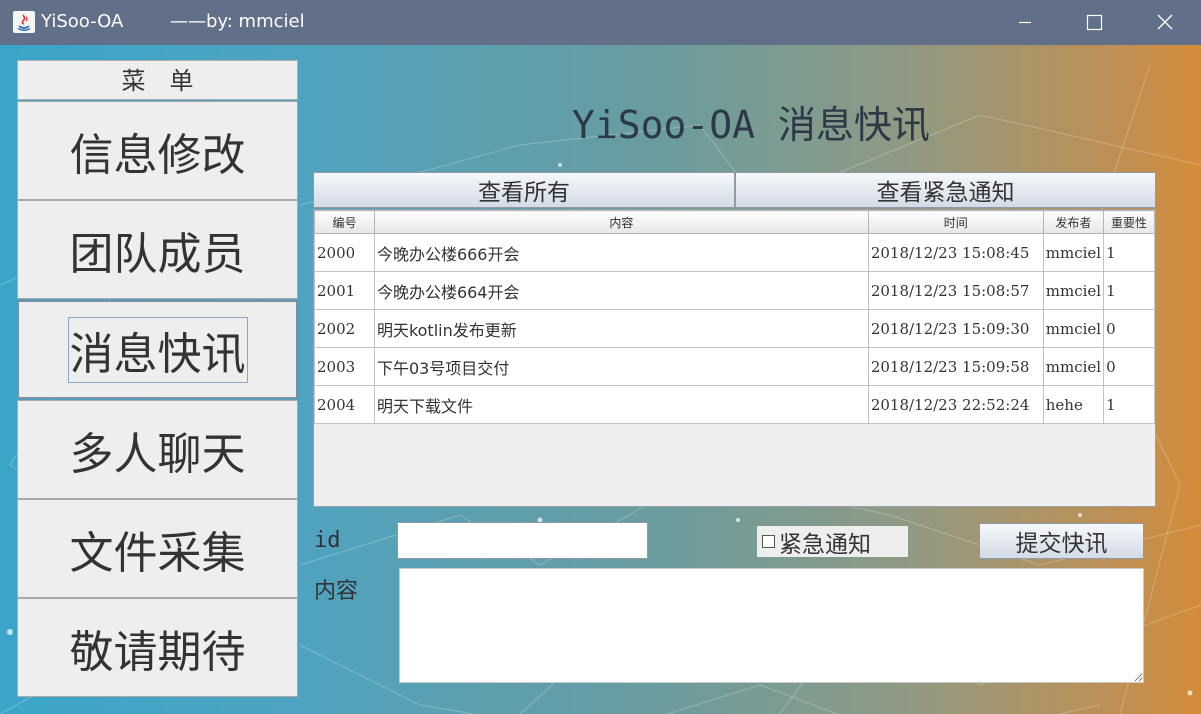 This screenshot has height=714, width=1201. Describe the element at coordinates (24, 22) in the screenshot. I see `java-app-icon` at that location.